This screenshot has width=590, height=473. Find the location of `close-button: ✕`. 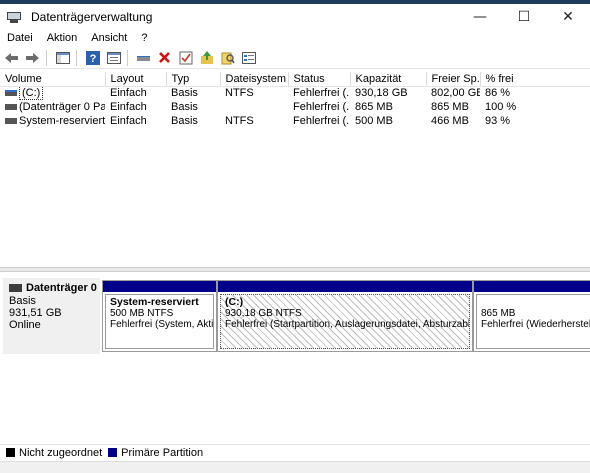

close-button: ✕ is located at coordinates (568, 17).